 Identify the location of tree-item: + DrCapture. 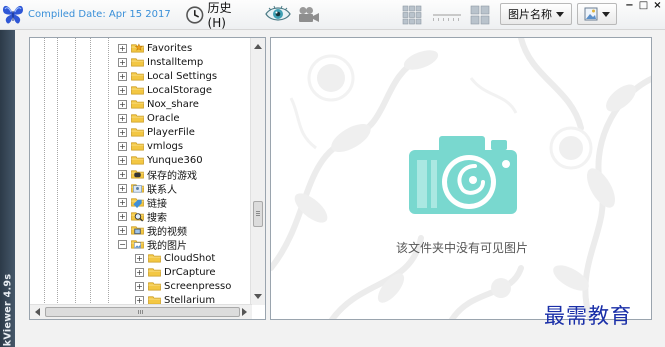
(194, 272).